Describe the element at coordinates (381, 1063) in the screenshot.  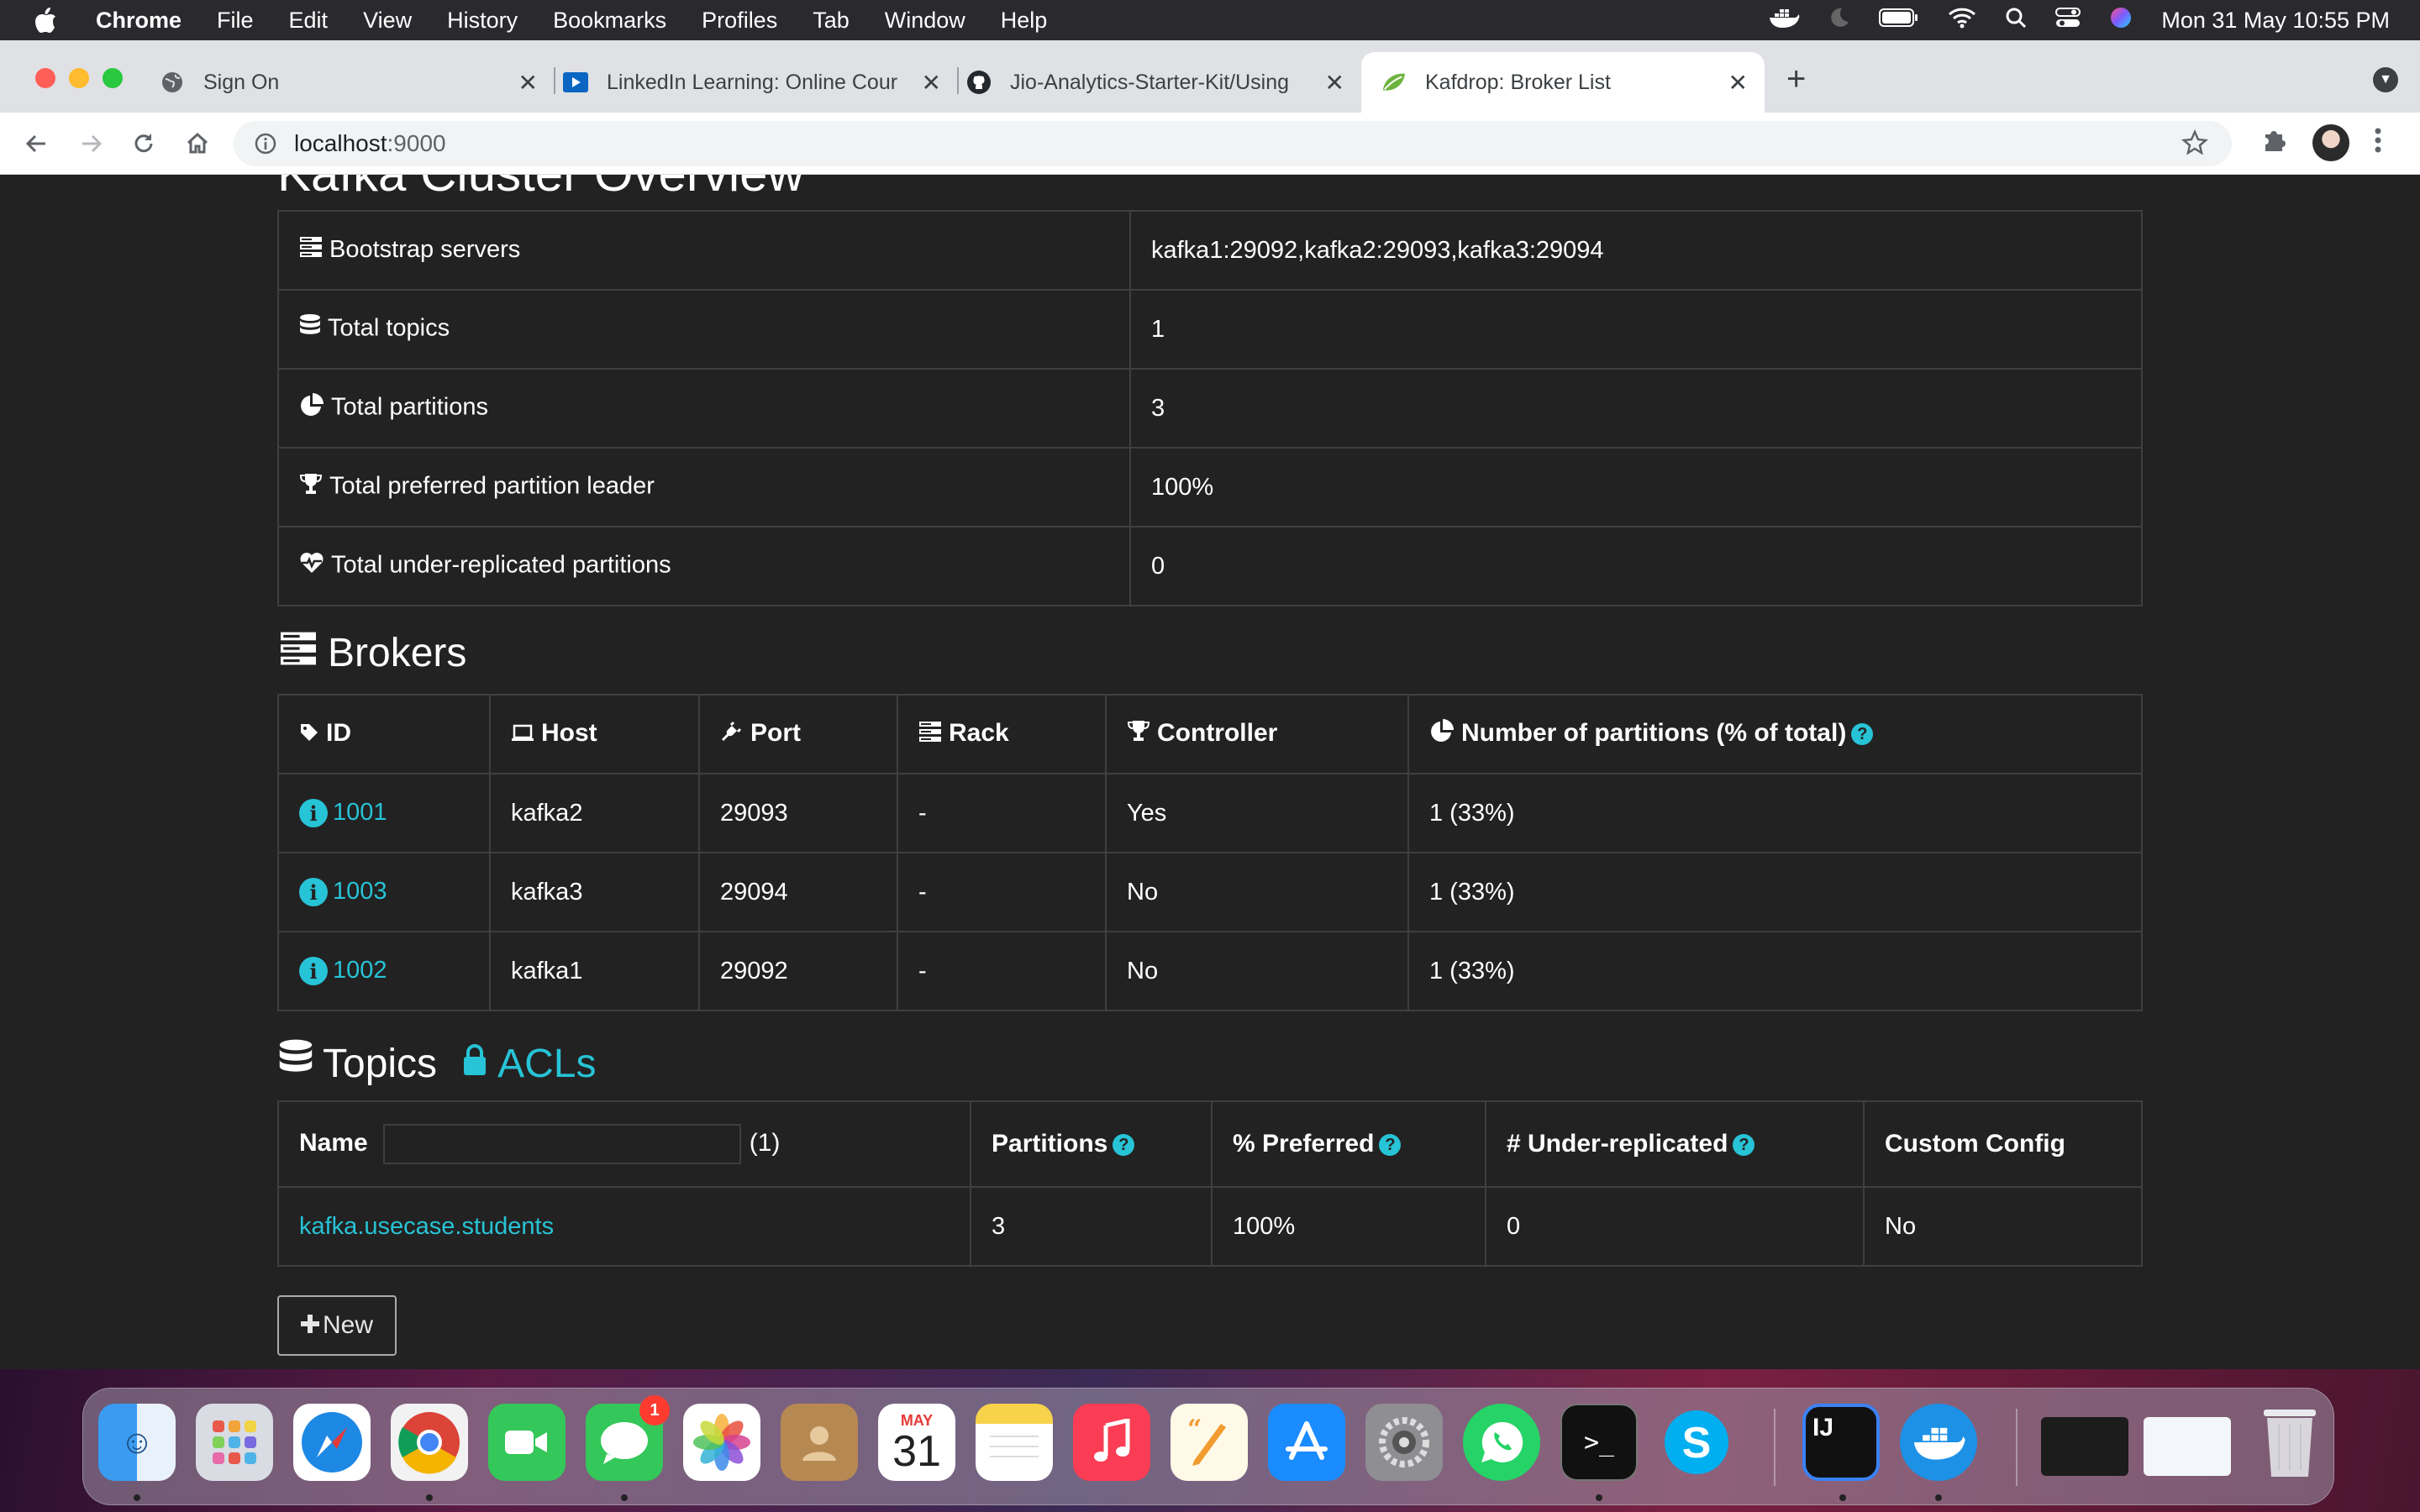
I see `topics-heading: Topics` at that location.